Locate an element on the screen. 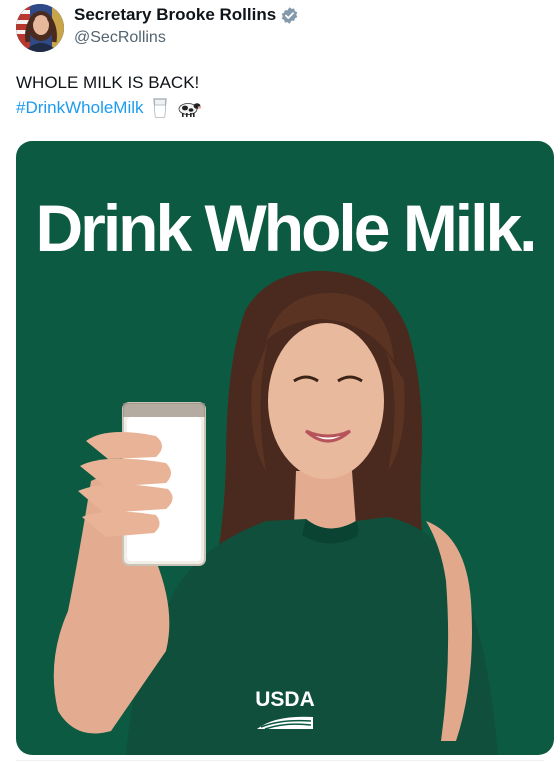 The height and width of the screenshot is (763, 560). post-body: WHOLE MILK IS BACK! #DrinkWholeMilk is located at coordinates (109, 95).